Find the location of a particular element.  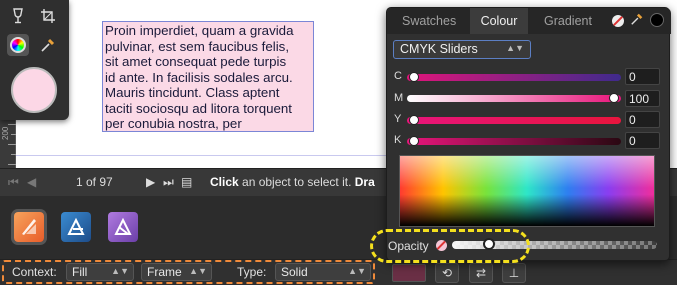

swap-icon: ⇄ is located at coordinates (481, 273).